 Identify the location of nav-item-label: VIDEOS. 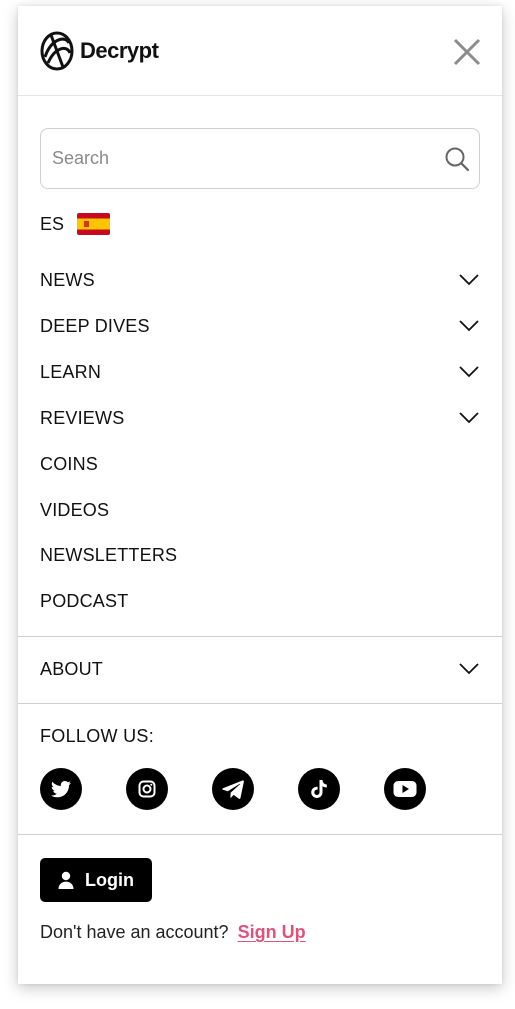
(75, 509).